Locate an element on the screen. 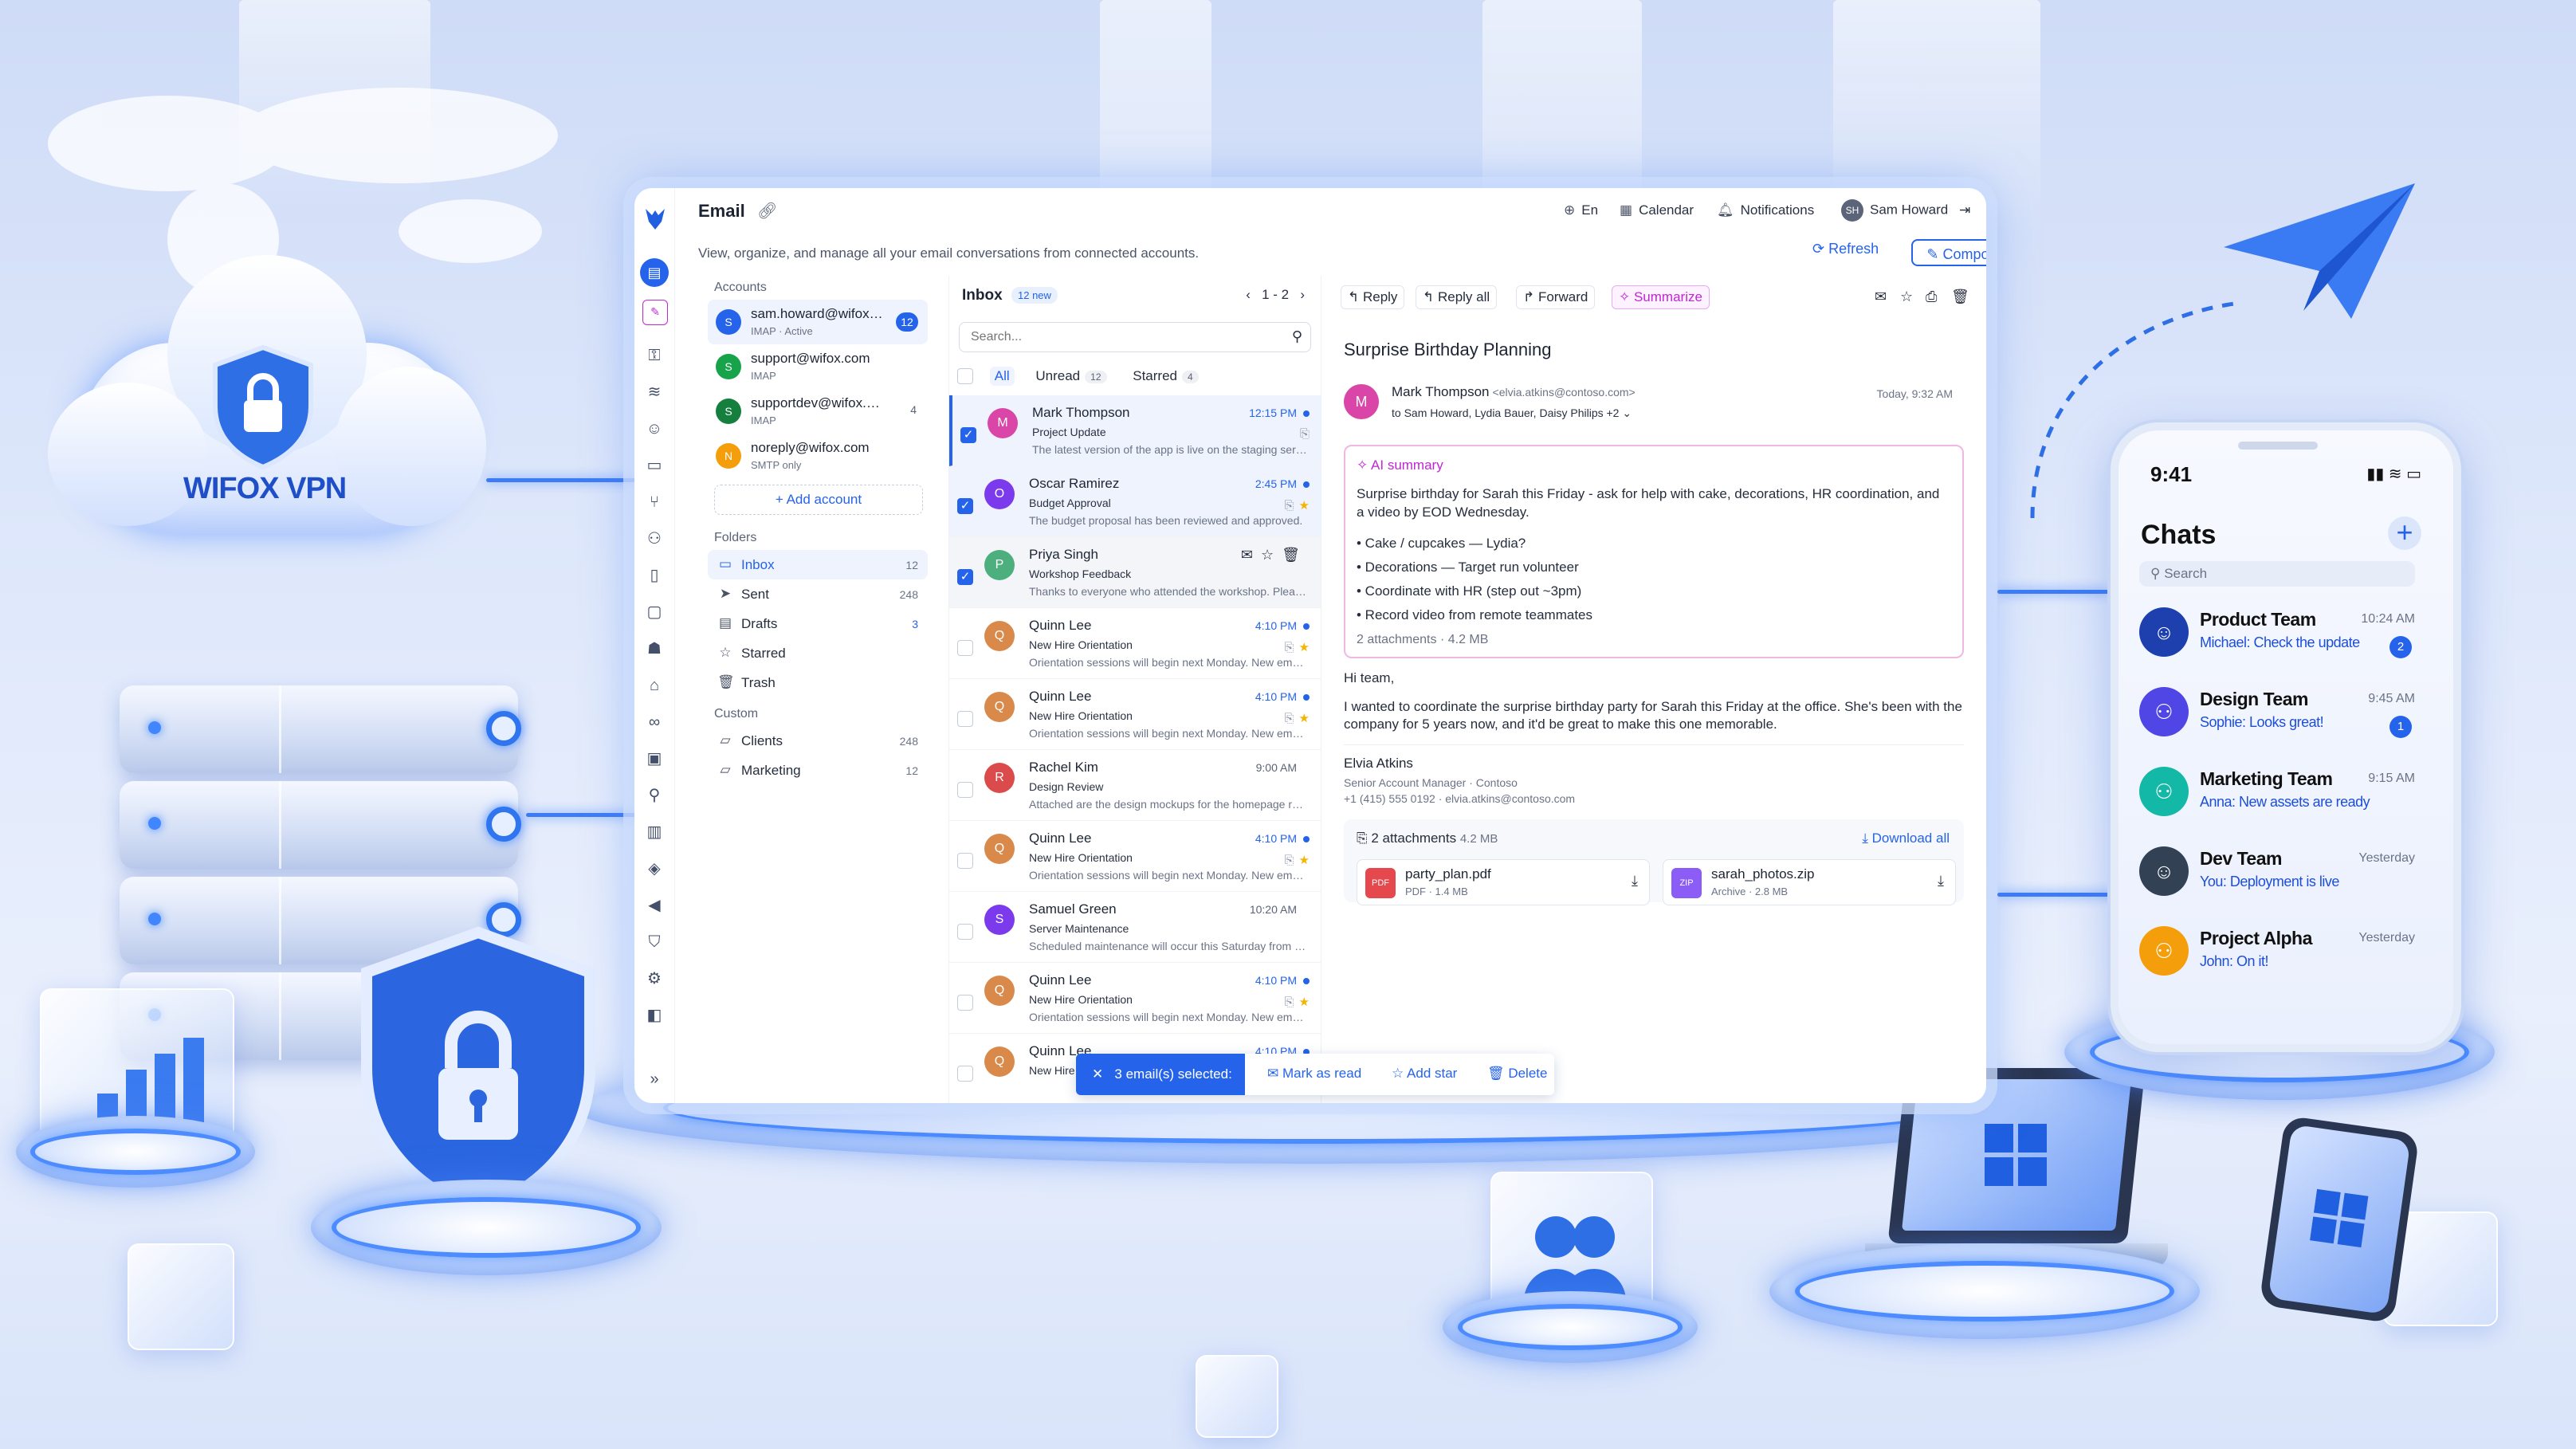 Image resolution: width=2576 pixels, height=1449 pixels. new-chat-button: + is located at coordinates (2404, 533).